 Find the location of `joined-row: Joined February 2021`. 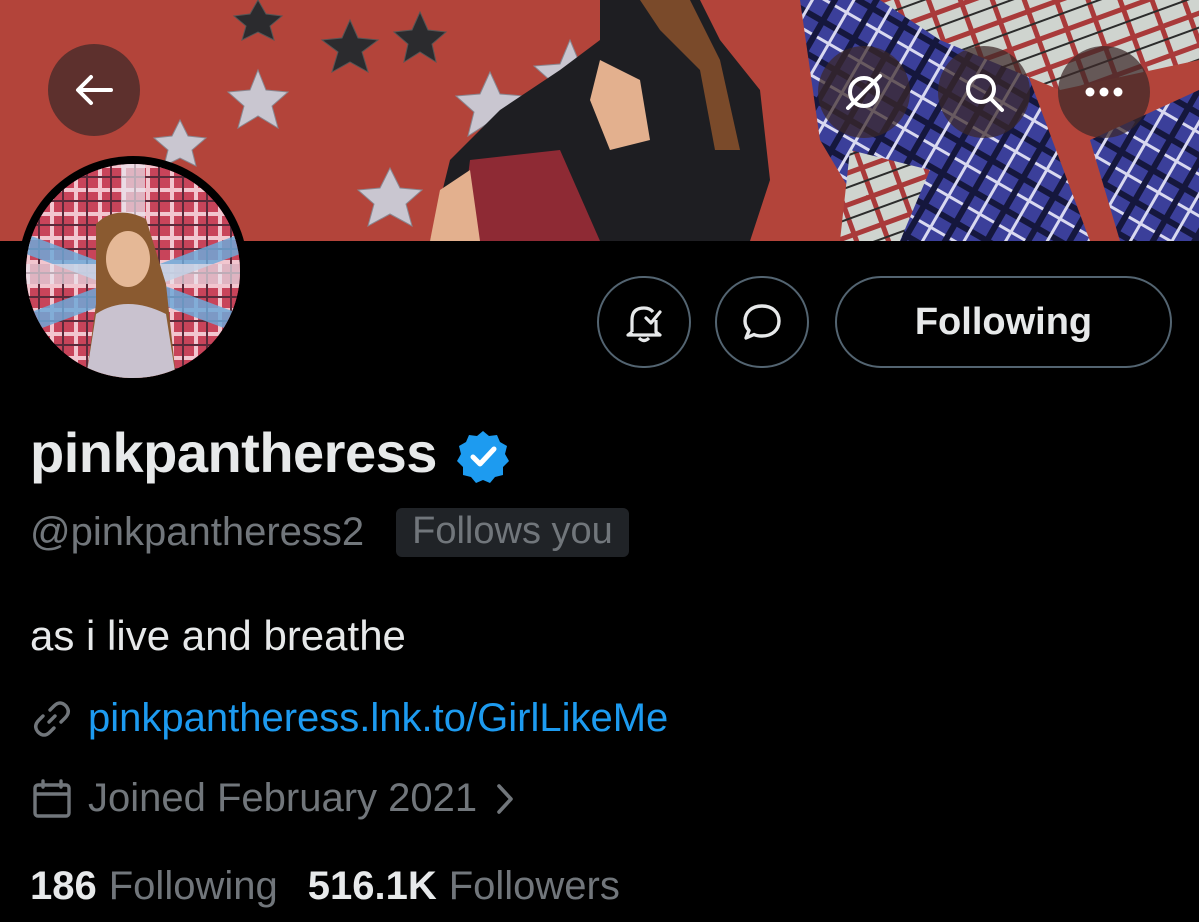

joined-row: Joined February 2021 is located at coordinates (272, 798).